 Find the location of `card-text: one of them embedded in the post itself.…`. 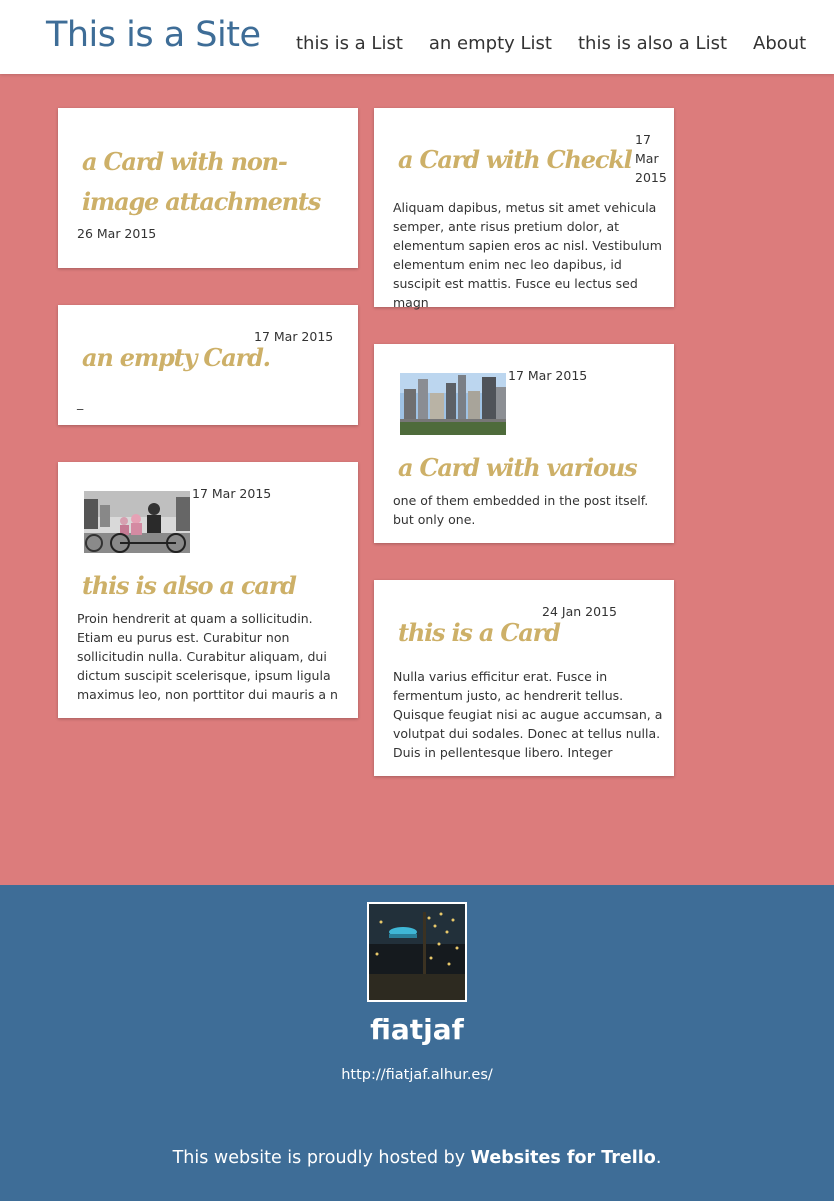

card-text: one of them embedded in the post itself.… is located at coordinates (521, 510).